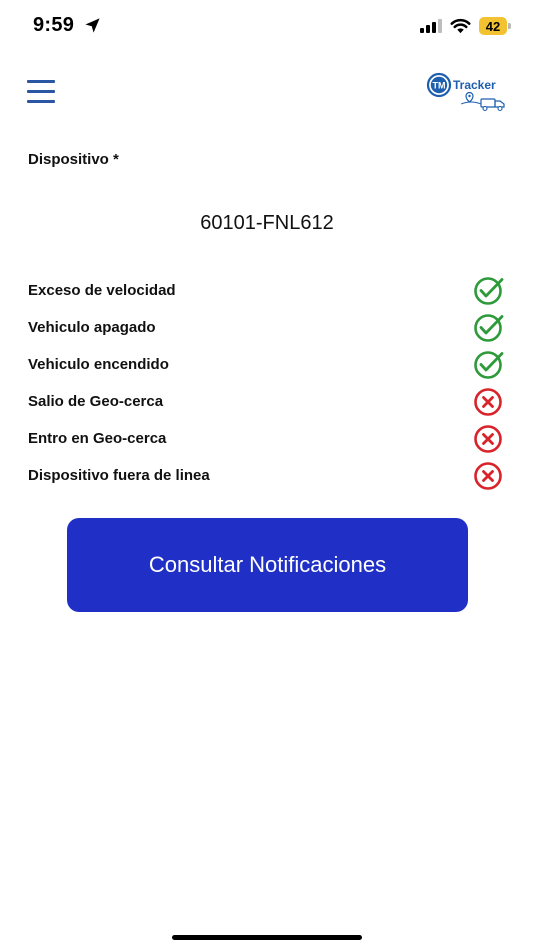 This screenshot has height=950, width=534. What do you see at coordinates (41, 91) in the screenshot?
I see `hamburger-menu-icon` at bounding box center [41, 91].